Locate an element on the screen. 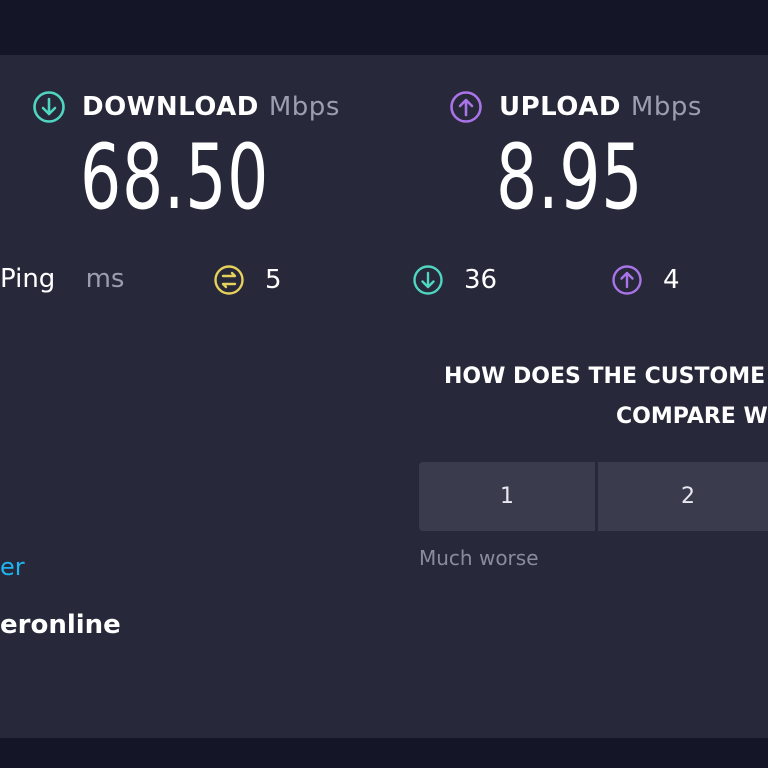 This screenshot has width=768, height=768. rating-scale: 1 2 is located at coordinates (593, 496).